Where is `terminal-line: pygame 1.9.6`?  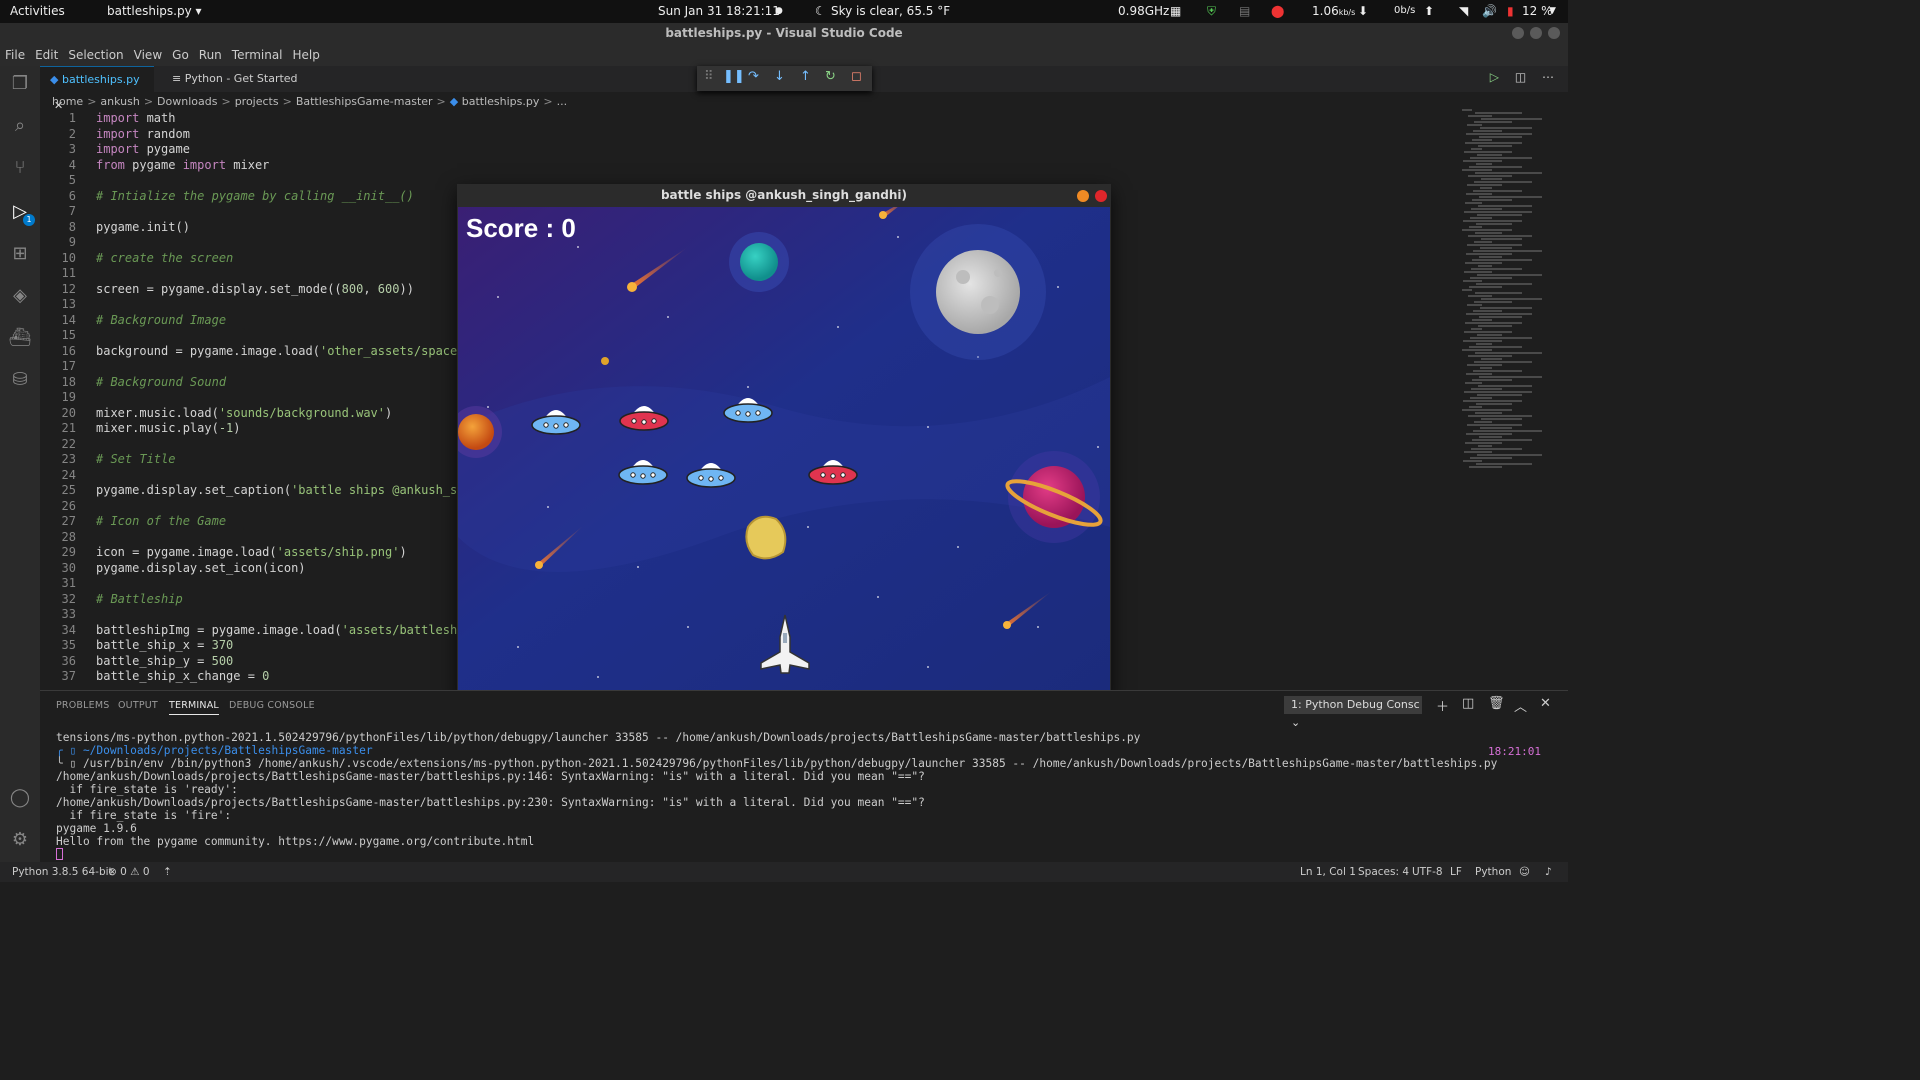
terminal-line: pygame 1.9.6 is located at coordinates (96, 828).